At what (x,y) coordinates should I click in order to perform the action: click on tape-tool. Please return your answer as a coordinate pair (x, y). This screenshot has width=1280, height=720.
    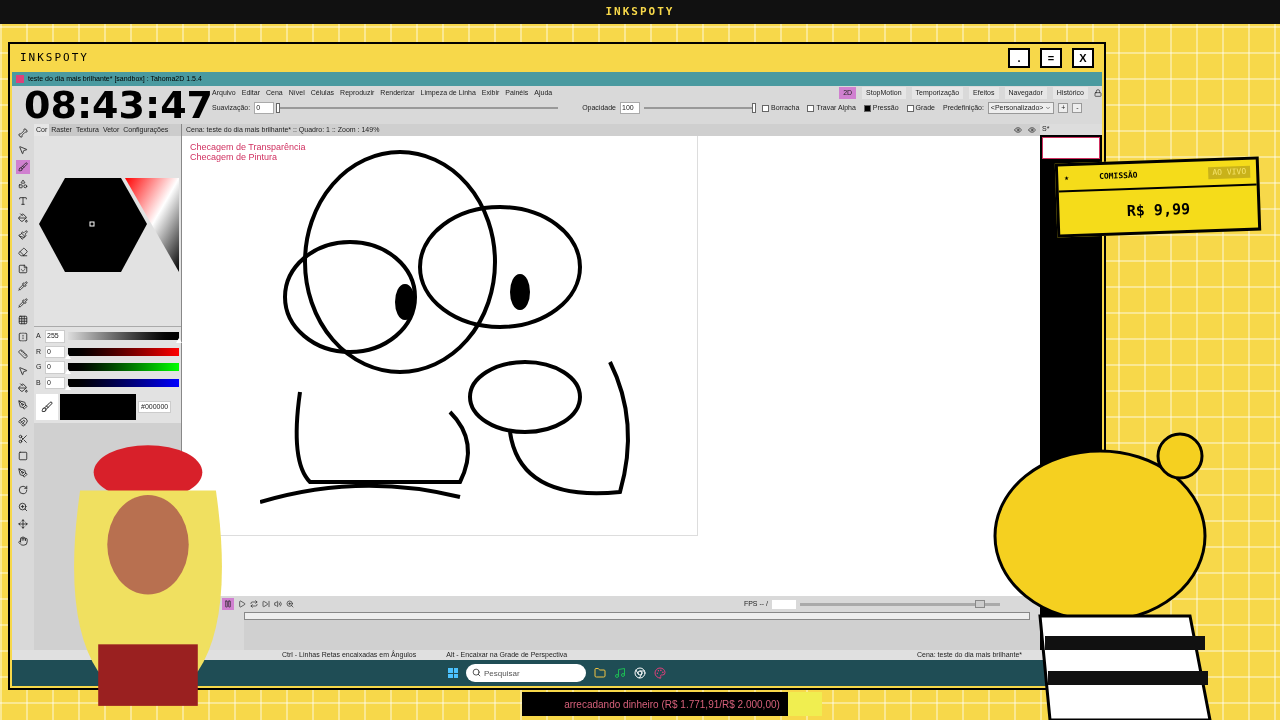
    Looking at the image, I should click on (23, 269).